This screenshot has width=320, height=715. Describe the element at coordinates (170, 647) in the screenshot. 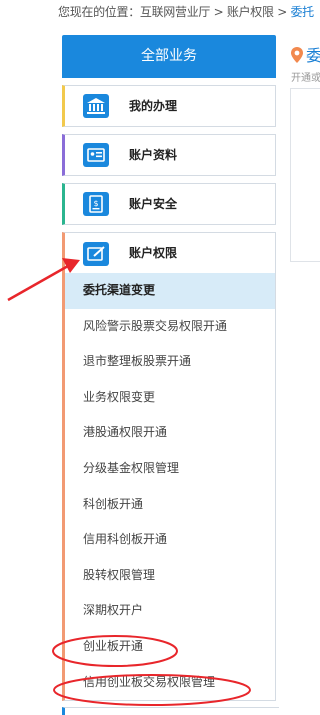

I see `subitem-chinext: 创业板开通` at that location.